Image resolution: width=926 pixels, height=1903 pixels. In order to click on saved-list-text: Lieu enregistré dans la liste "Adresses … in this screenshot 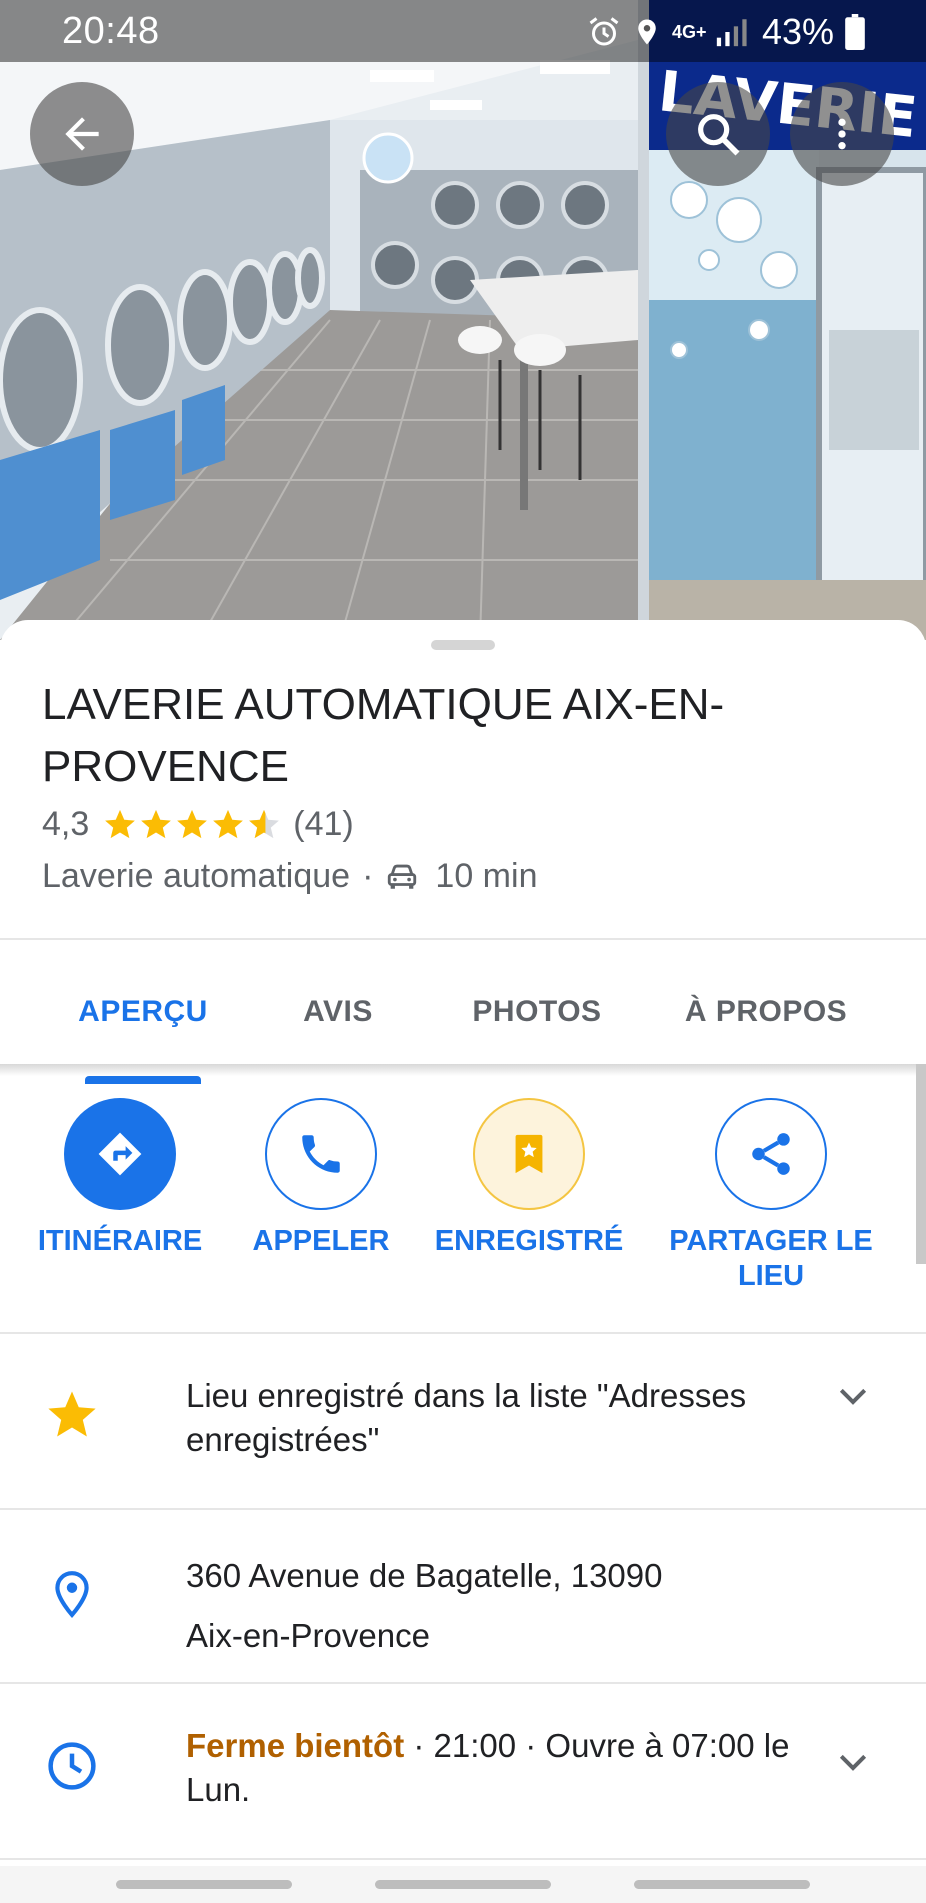, I will do `click(466, 1417)`.